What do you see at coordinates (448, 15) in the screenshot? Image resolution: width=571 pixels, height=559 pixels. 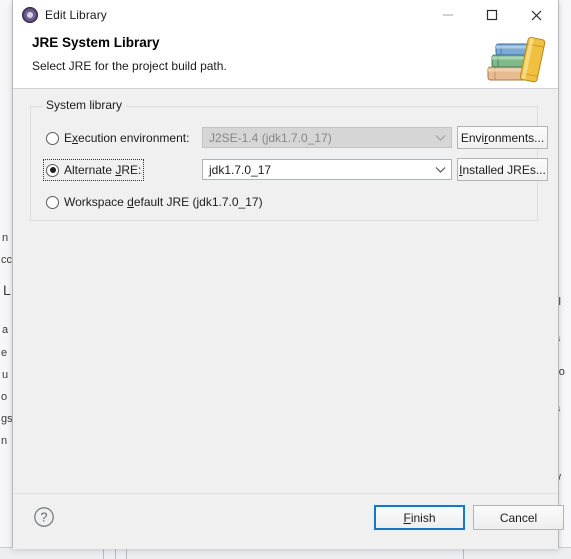 I see `minimize-icon` at bounding box center [448, 15].